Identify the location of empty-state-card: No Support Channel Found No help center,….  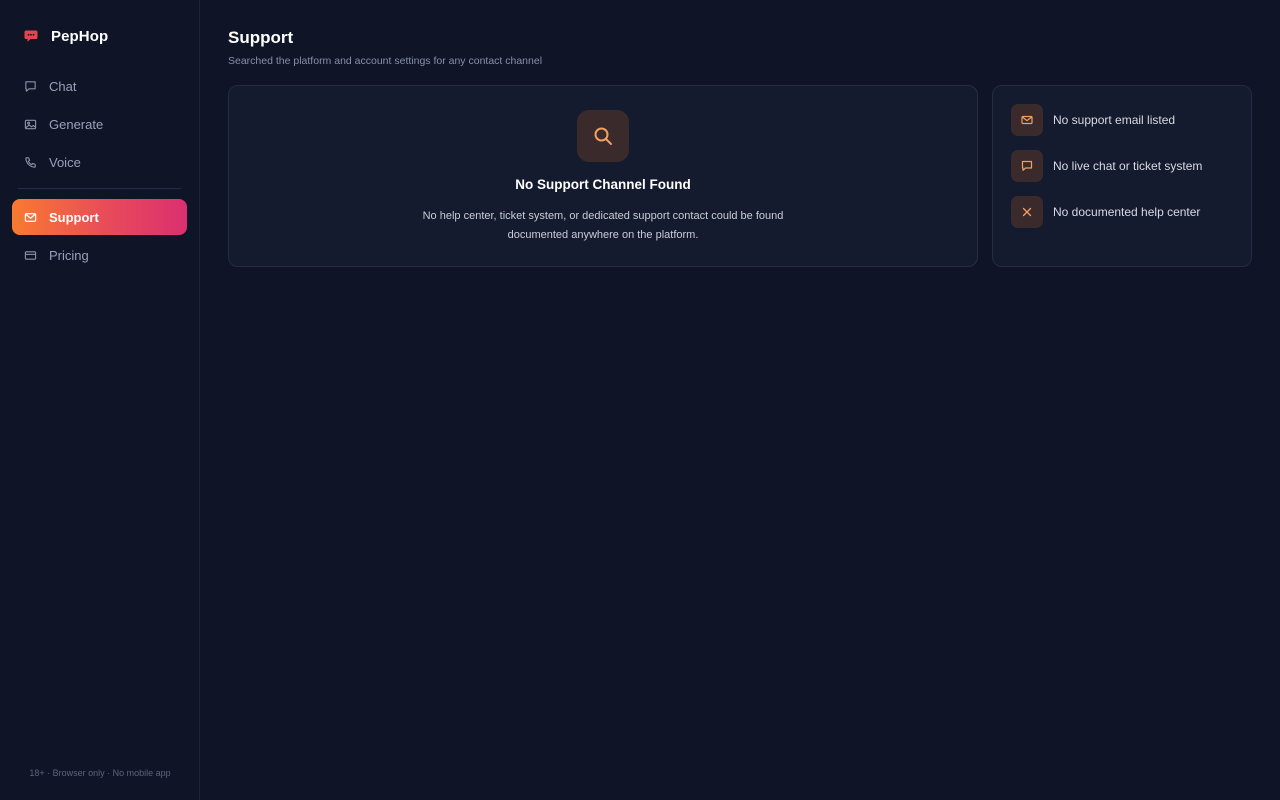
(603, 176).